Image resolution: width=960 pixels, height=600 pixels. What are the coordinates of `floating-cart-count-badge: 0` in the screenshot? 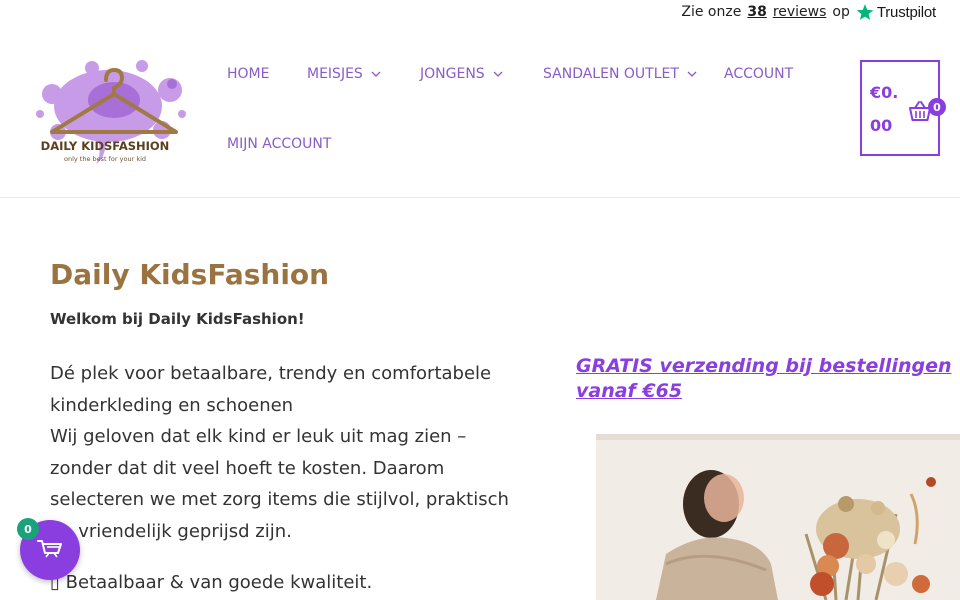 It's located at (28, 529).